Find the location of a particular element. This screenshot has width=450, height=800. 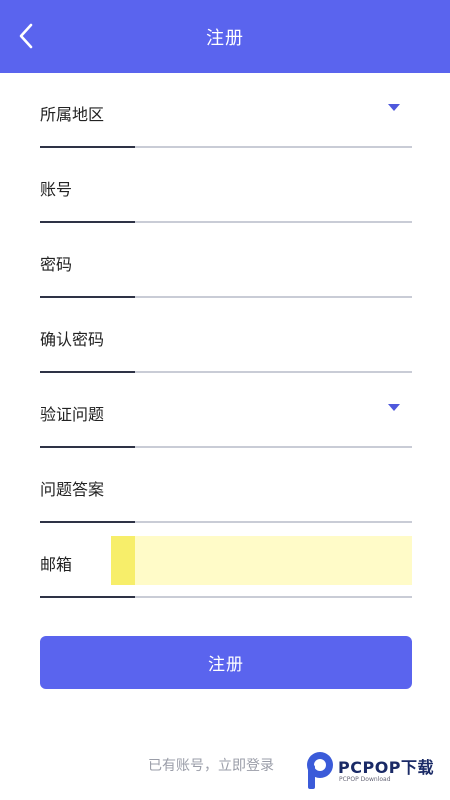

confirm-password-input is located at coordinates (273, 336).